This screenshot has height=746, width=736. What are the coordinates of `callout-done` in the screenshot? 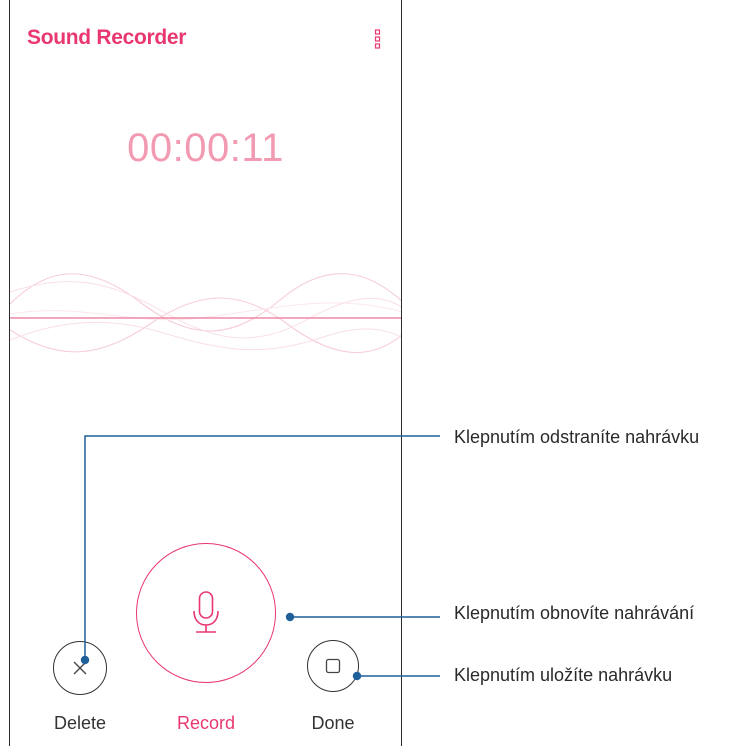 It's located at (396, 676).